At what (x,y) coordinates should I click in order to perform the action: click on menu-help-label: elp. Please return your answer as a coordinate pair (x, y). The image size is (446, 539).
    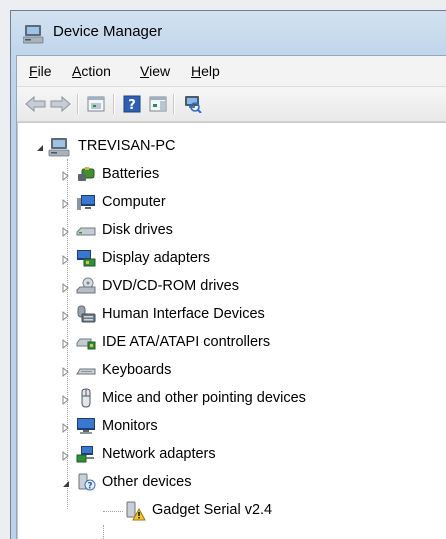
    Looking at the image, I should click on (210, 71).